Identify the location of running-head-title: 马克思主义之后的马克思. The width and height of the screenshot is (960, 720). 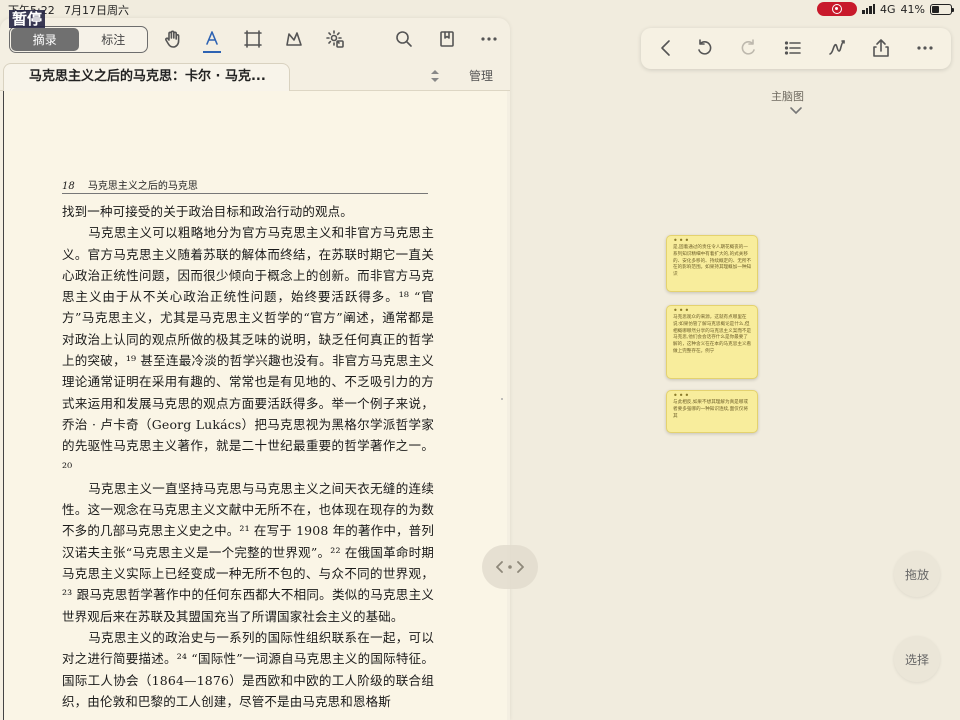
(142, 186).